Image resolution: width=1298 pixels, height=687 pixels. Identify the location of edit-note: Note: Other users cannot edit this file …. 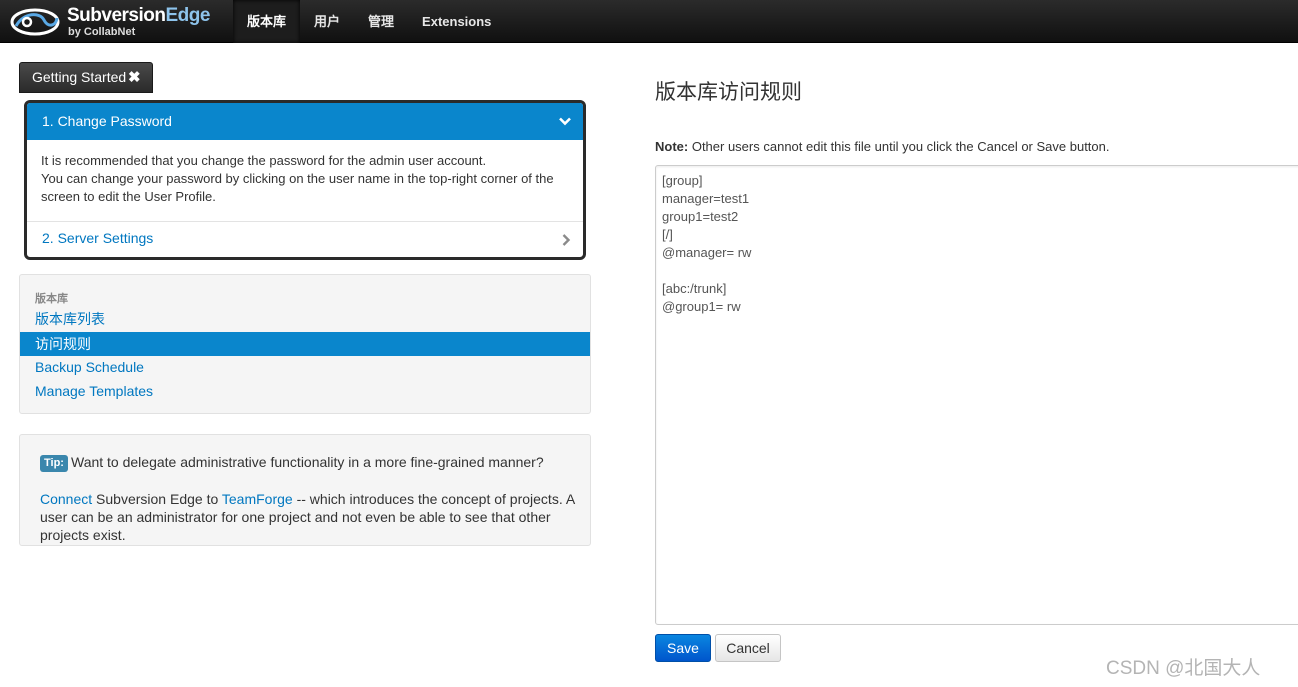
(882, 146).